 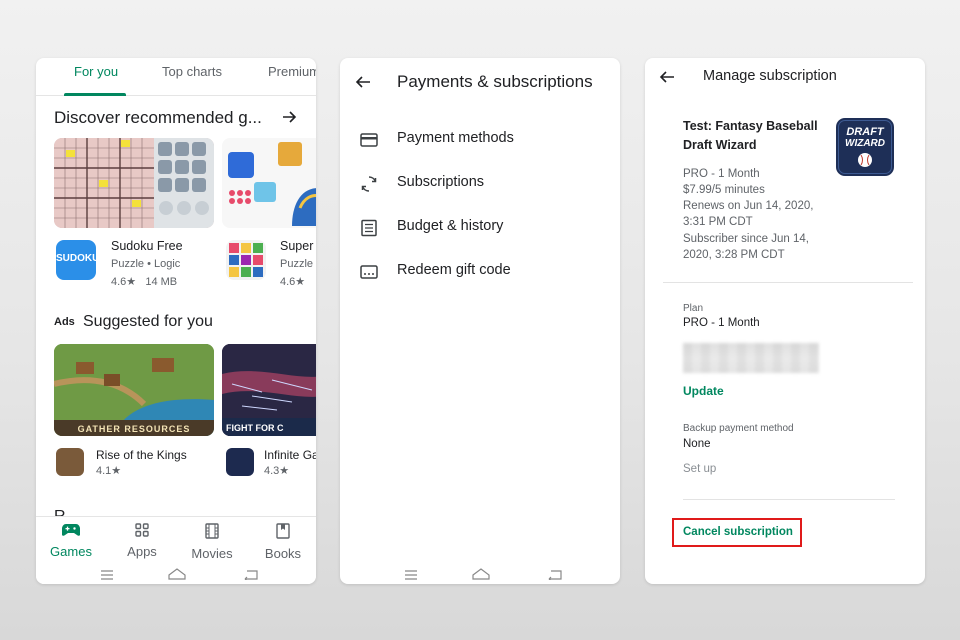 I want to click on tab-top-charts: Top charts, so click(x=192, y=71).